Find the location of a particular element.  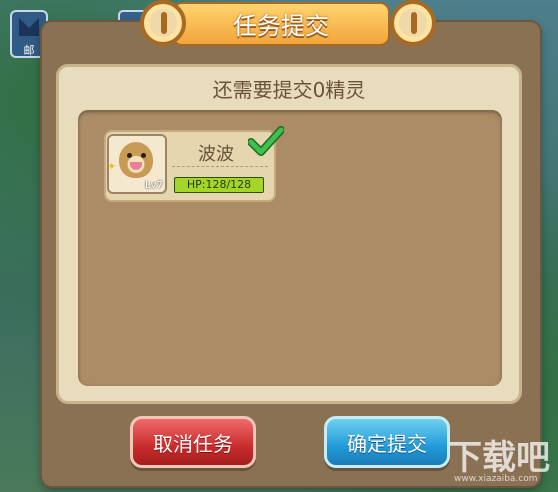

watermark-logo: 下载吧 is located at coordinates (499, 458).